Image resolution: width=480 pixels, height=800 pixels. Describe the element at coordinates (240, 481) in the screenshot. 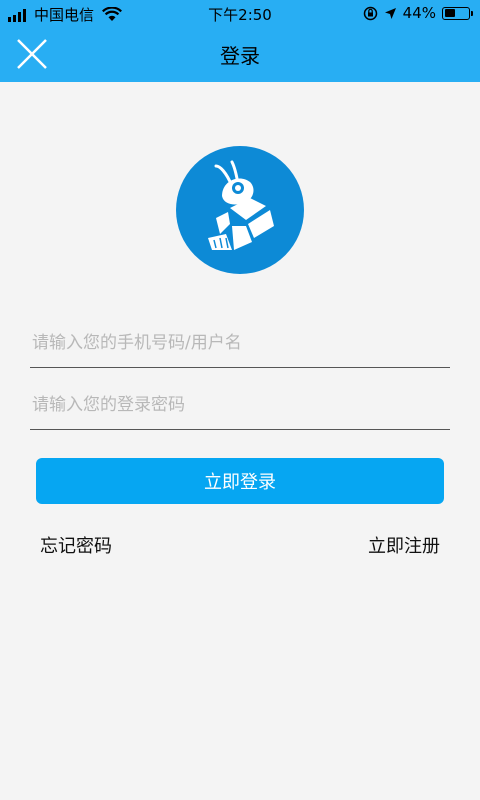

I see `login-button: 立即登录` at that location.